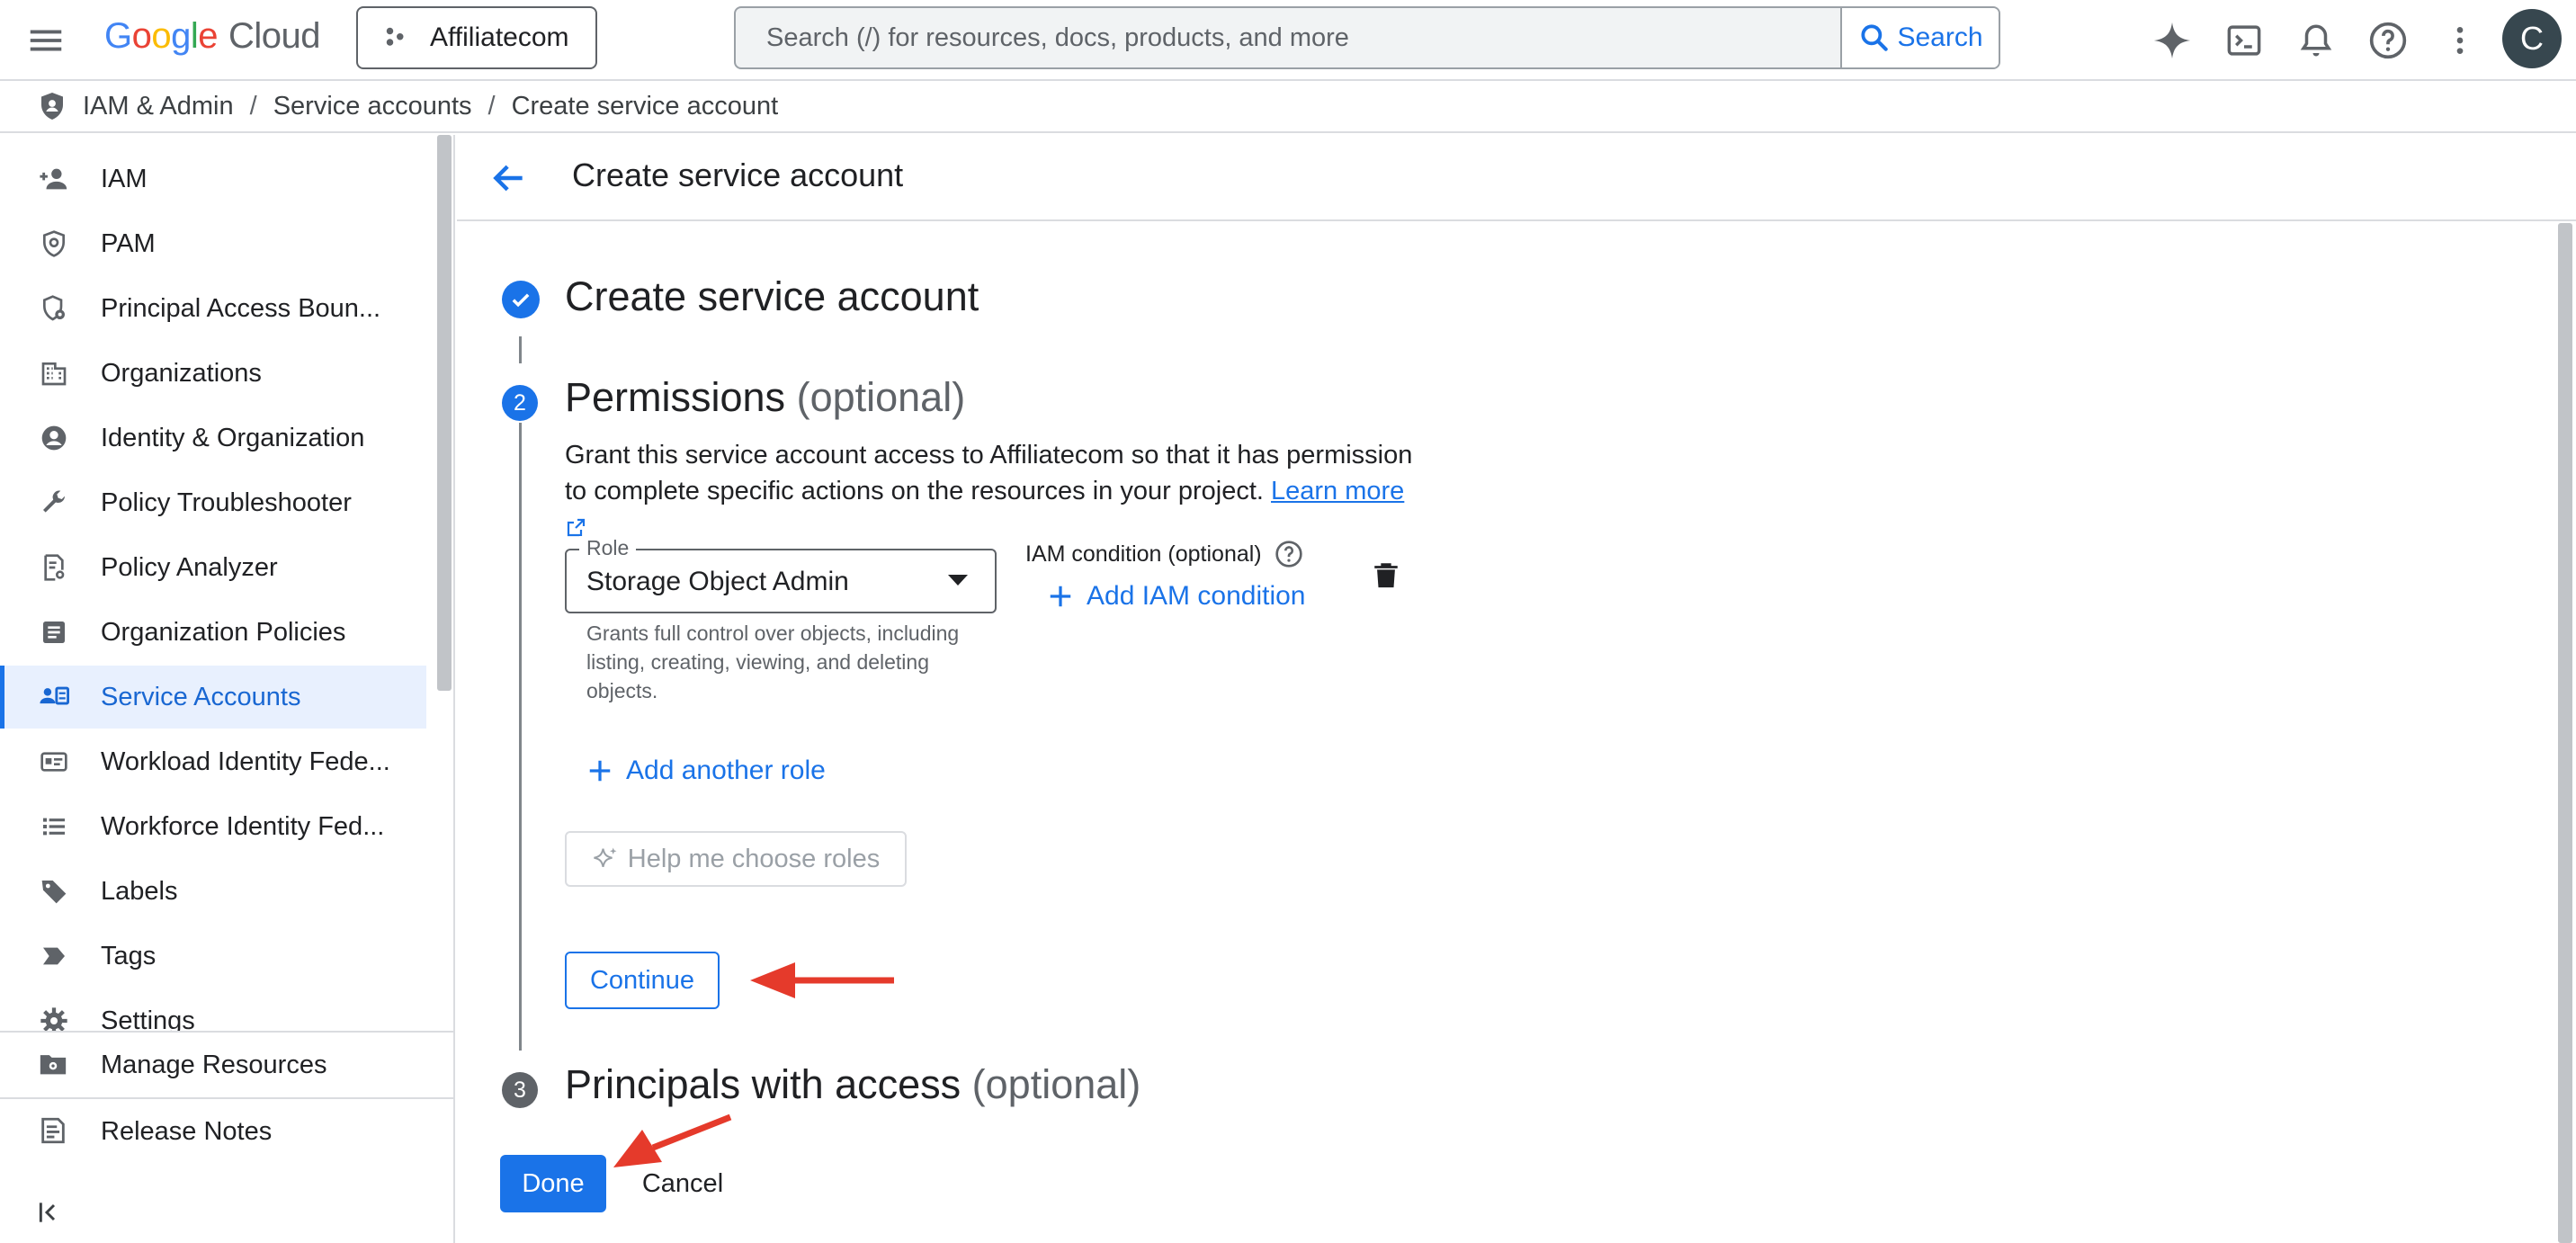 Image resolution: width=2576 pixels, height=1243 pixels. I want to click on sidebar-item-label: Organization Policies, so click(223, 632).